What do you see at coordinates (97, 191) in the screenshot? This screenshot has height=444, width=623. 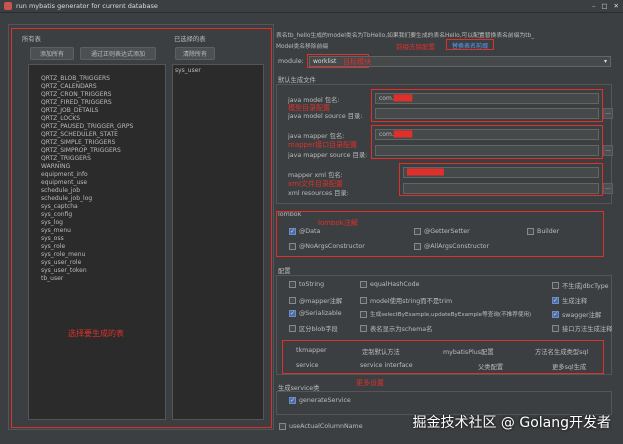 I see `table-list-item: schedule_job` at bounding box center [97, 191].